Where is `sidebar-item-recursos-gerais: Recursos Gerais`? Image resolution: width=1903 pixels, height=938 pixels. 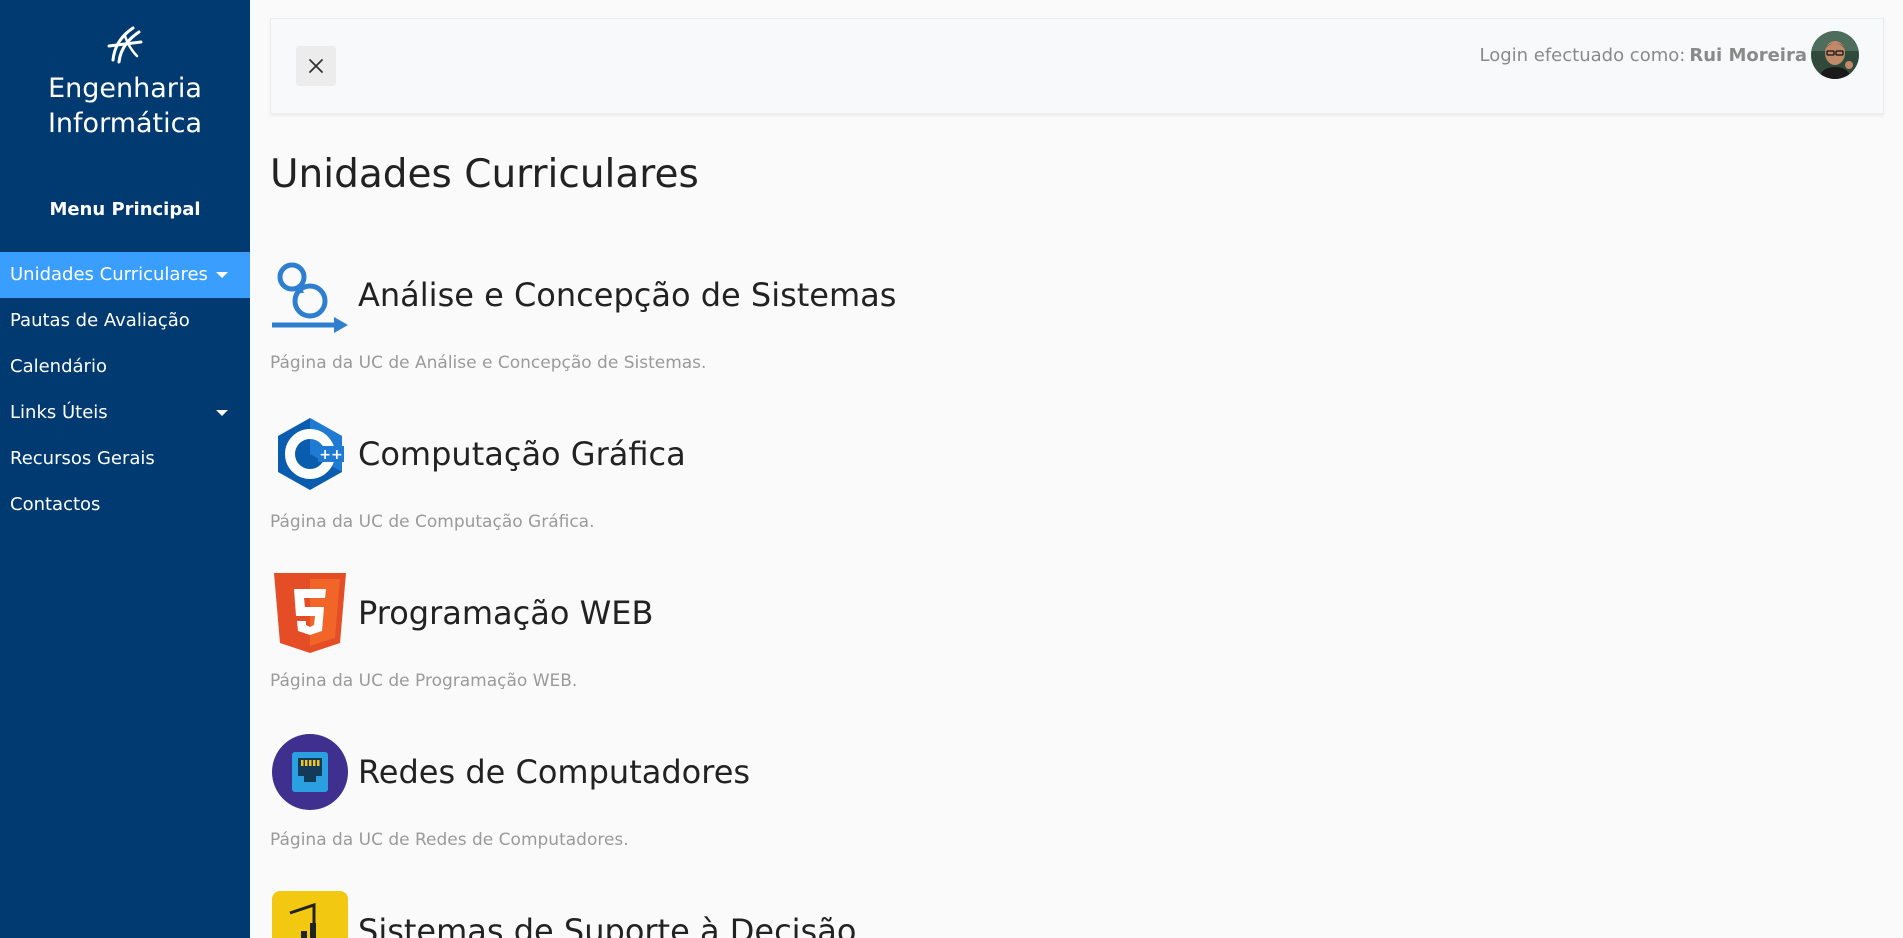
sidebar-item-recursos-gerais: Recursos Gerais is located at coordinates (125, 459).